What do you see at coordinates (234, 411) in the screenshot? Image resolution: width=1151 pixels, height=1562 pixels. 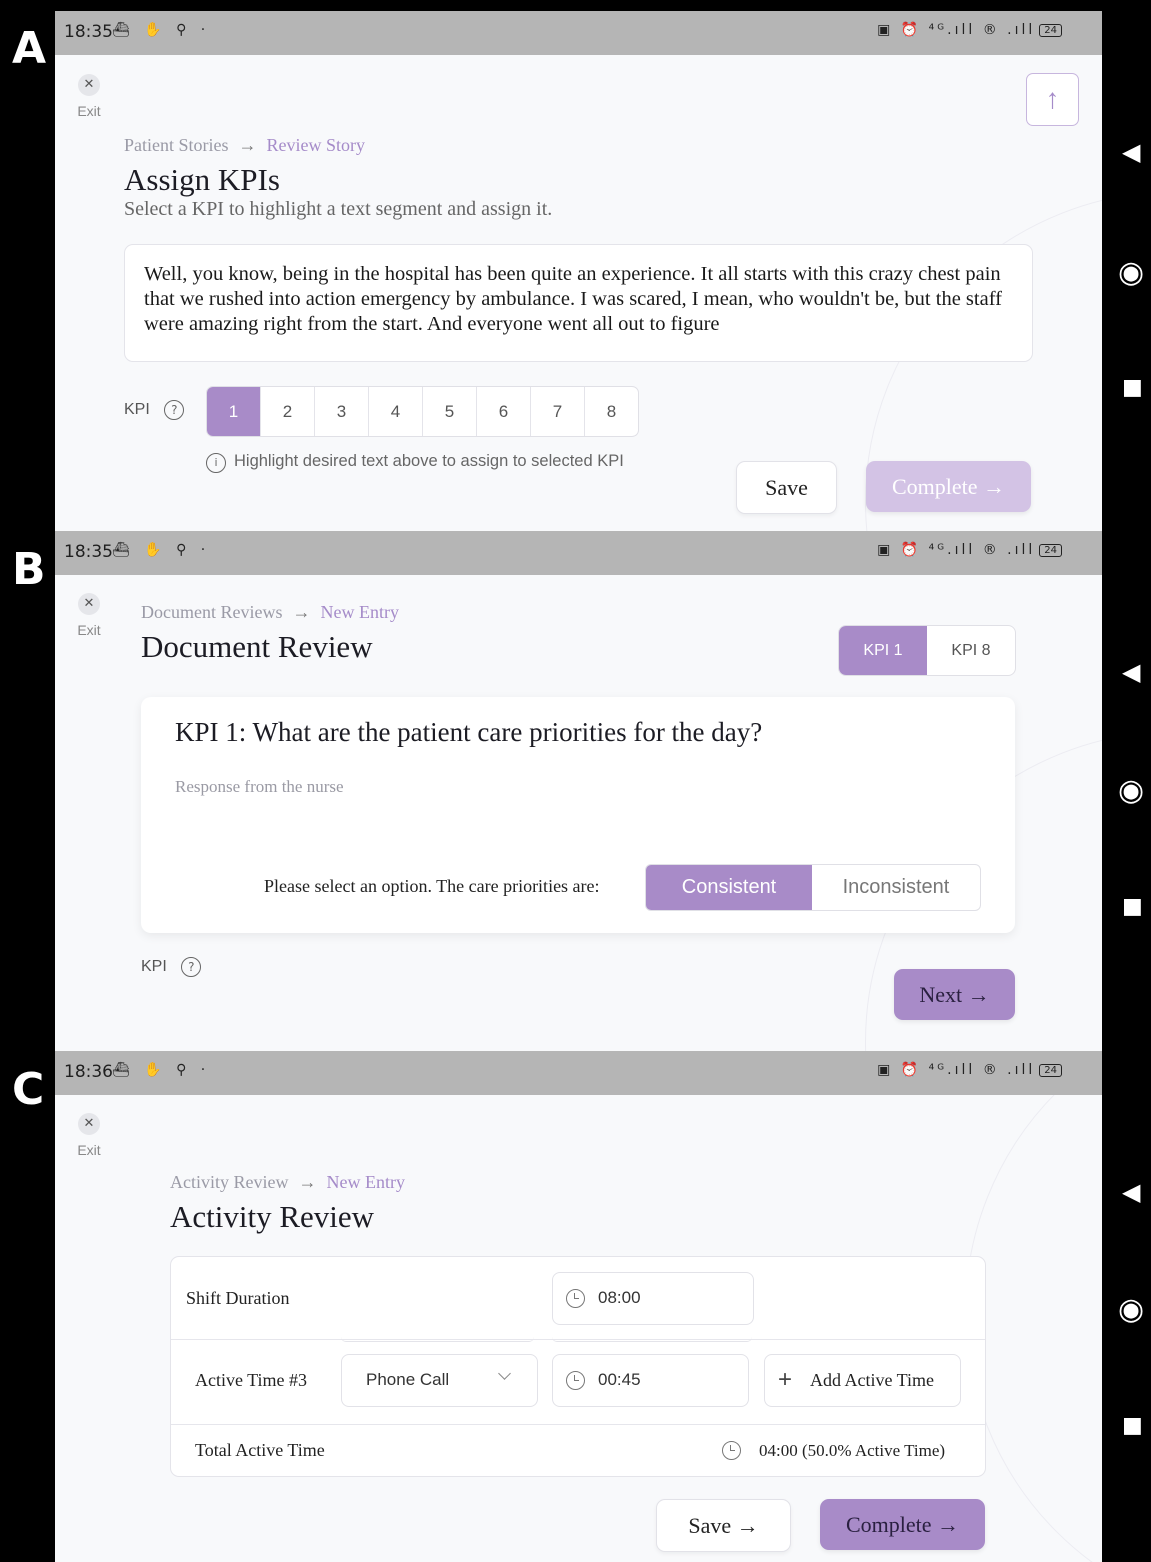 I see `kpi-option-1: 1` at bounding box center [234, 411].